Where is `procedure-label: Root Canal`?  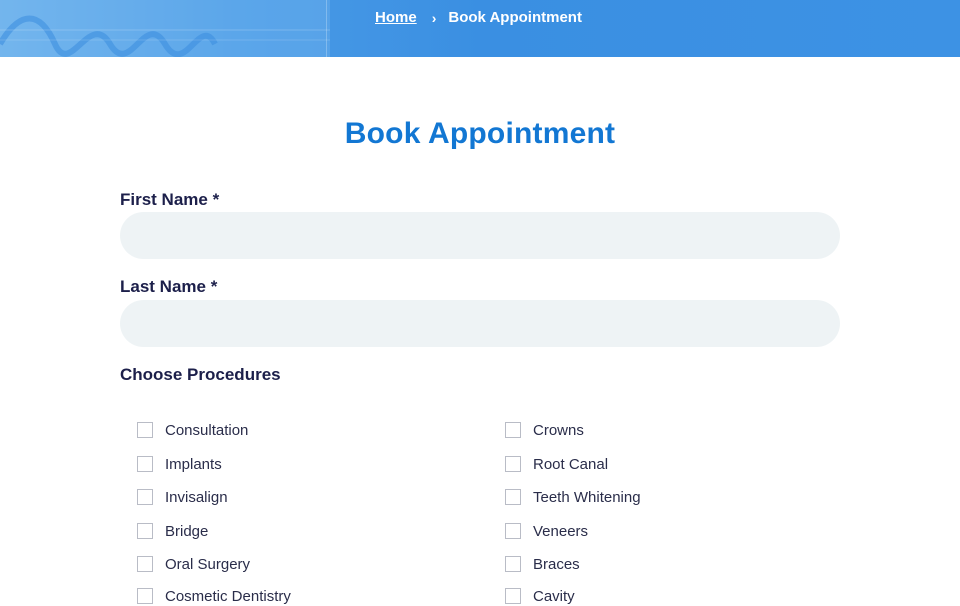
procedure-label: Root Canal is located at coordinates (571, 464).